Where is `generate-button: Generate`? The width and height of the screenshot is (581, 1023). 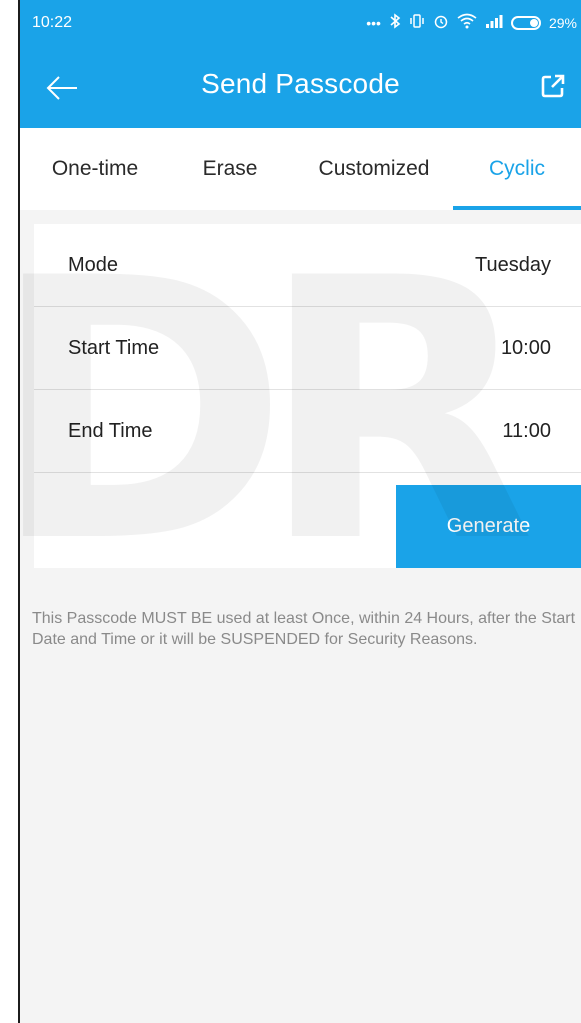
generate-button: Generate is located at coordinates (488, 526).